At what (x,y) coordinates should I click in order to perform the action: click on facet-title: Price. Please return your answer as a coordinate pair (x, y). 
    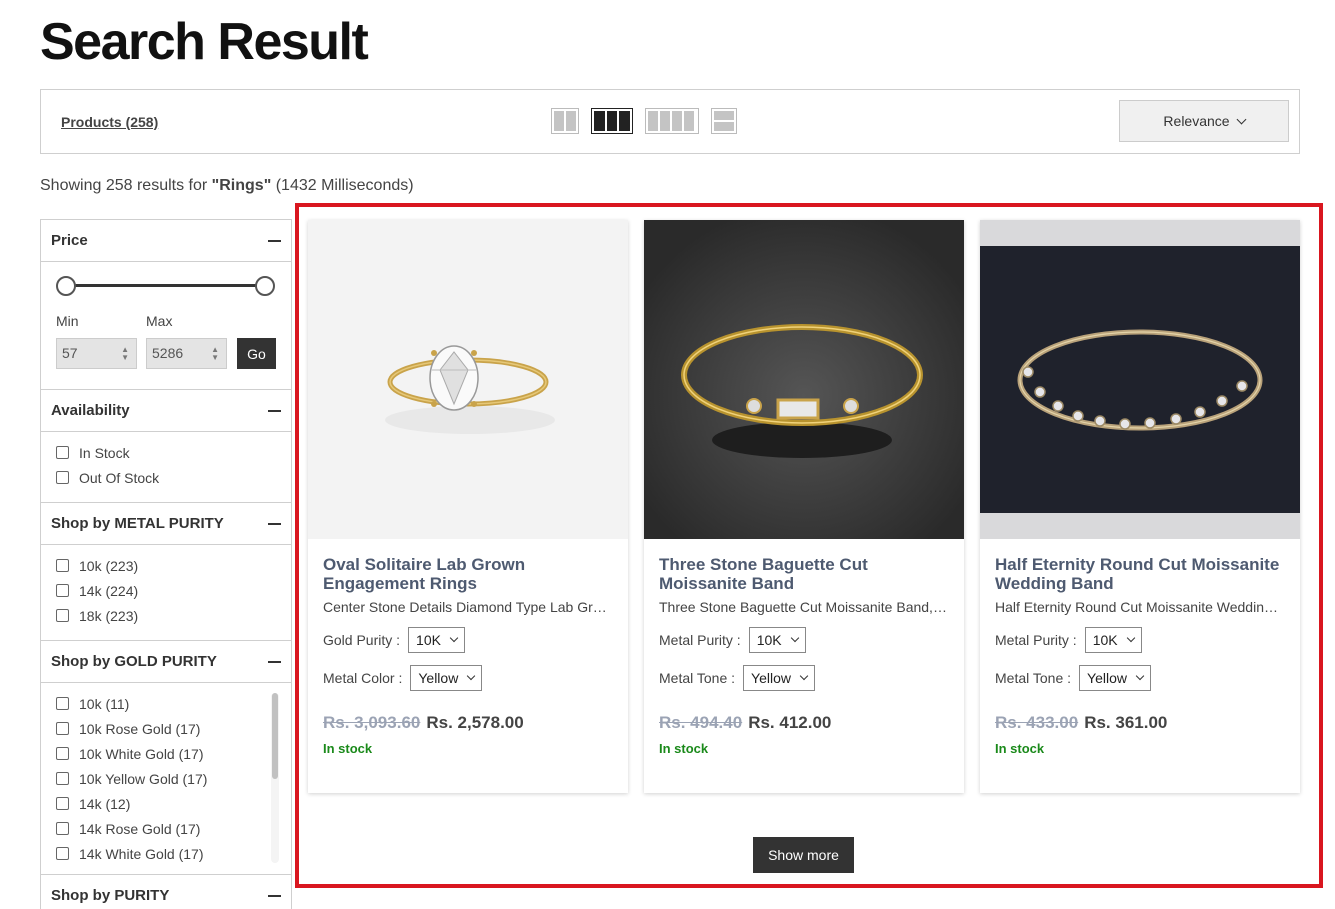
    Looking at the image, I should click on (69, 240).